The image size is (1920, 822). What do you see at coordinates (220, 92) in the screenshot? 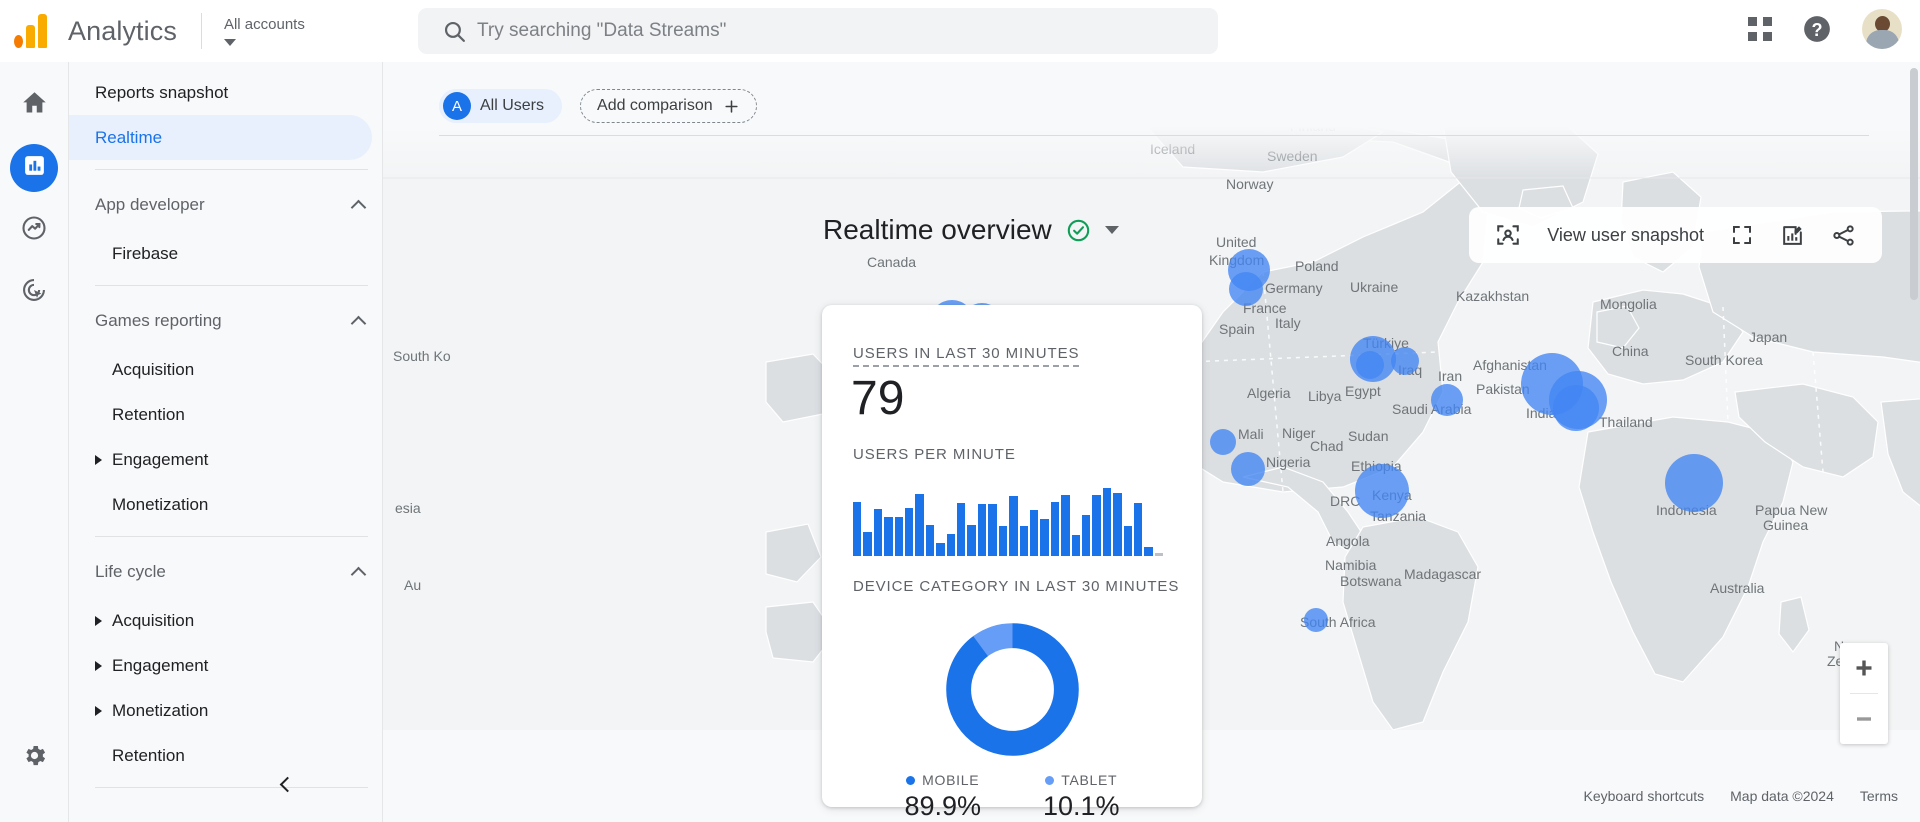
I see `nav-item-reports-snapshot: Reports snapshot` at bounding box center [220, 92].